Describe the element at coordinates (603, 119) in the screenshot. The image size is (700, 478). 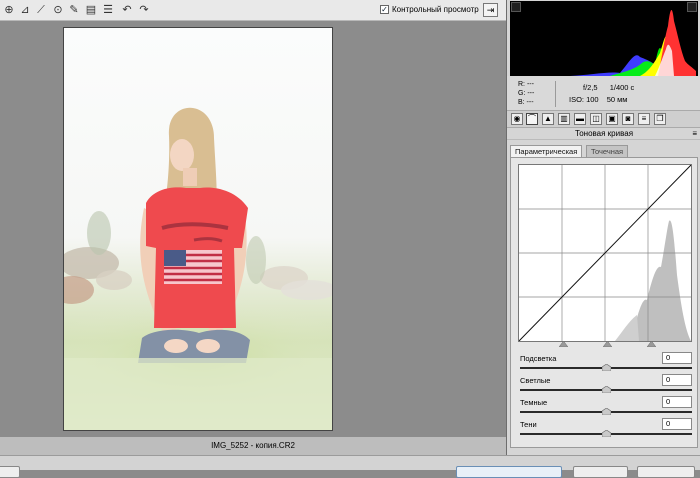
I see `panel-tabs: ◉ ⌒ ▲ ▥ ▬ ◫ ▣ ◙ ≡ ❐` at that location.